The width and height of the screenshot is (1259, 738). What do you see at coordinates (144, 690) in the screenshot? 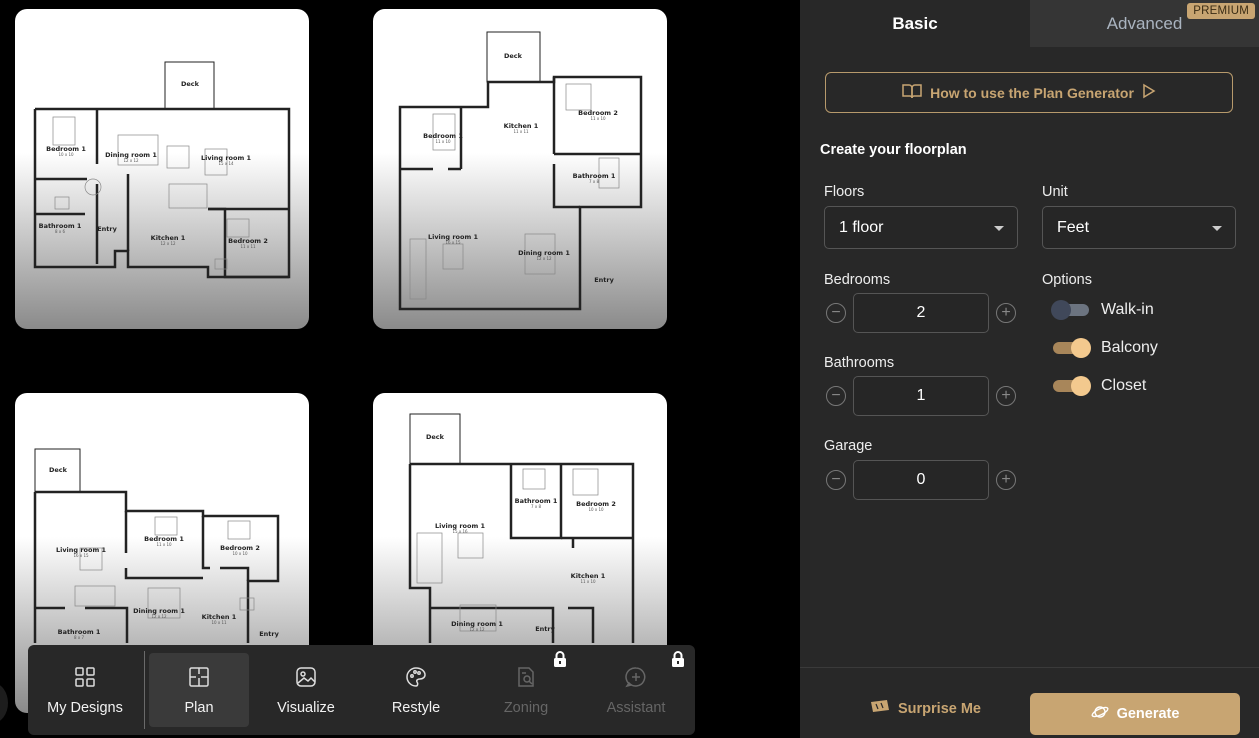
I see `toolbar-divider` at bounding box center [144, 690].